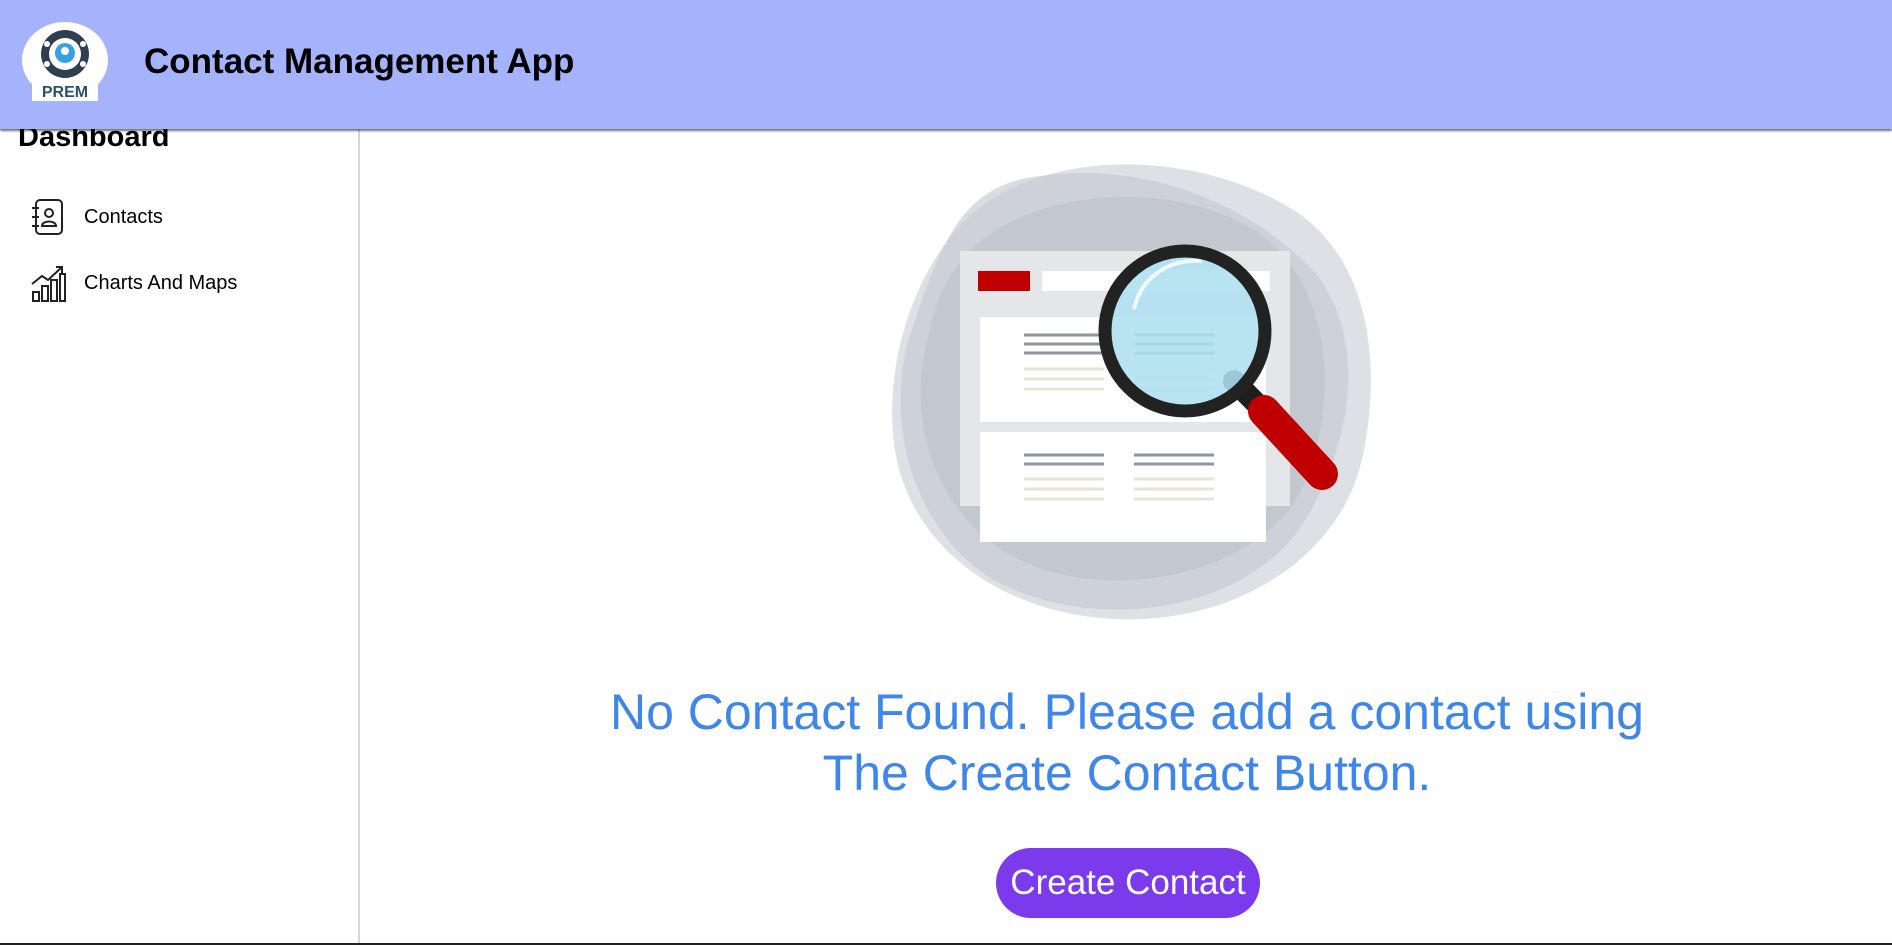 This screenshot has height=945, width=1892. What do you see at coordinates (65, 61) in the screenshot?
I see `app-logo: PREM` at bounding box center [65, 61].